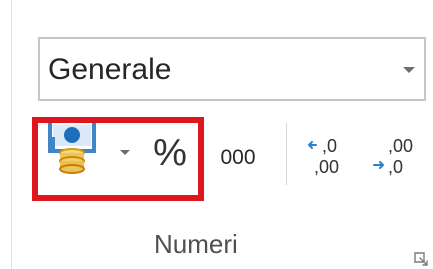  I want to click on decrease-decimal-icon: ,00 ,0, so click(393, 156).